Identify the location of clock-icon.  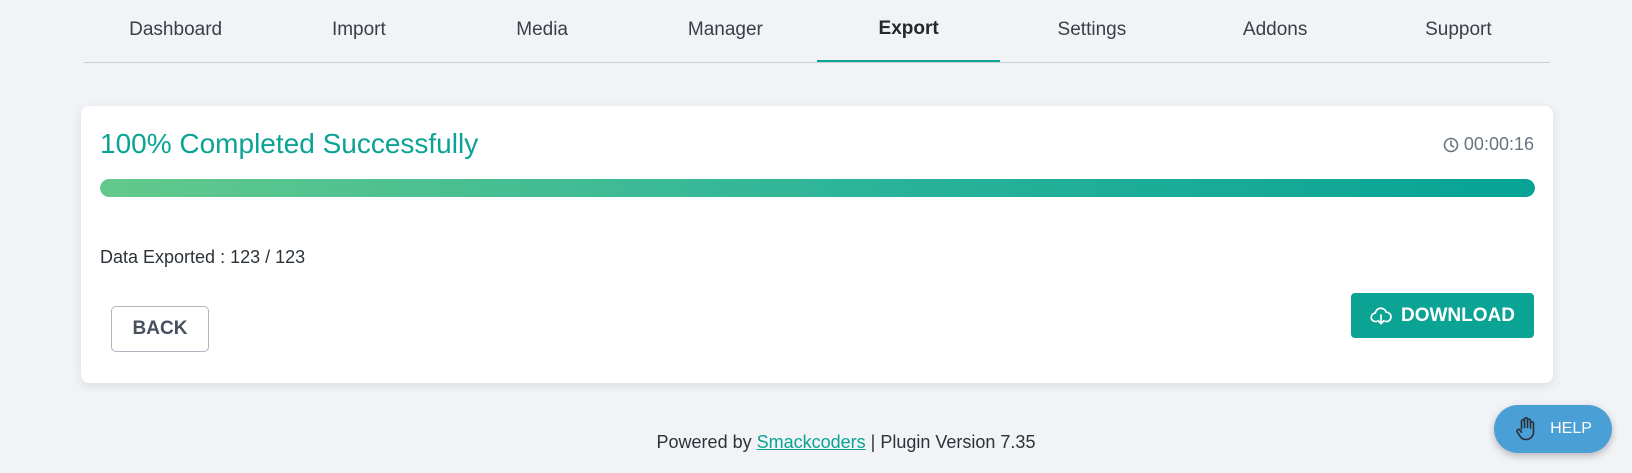
(1451, 145).